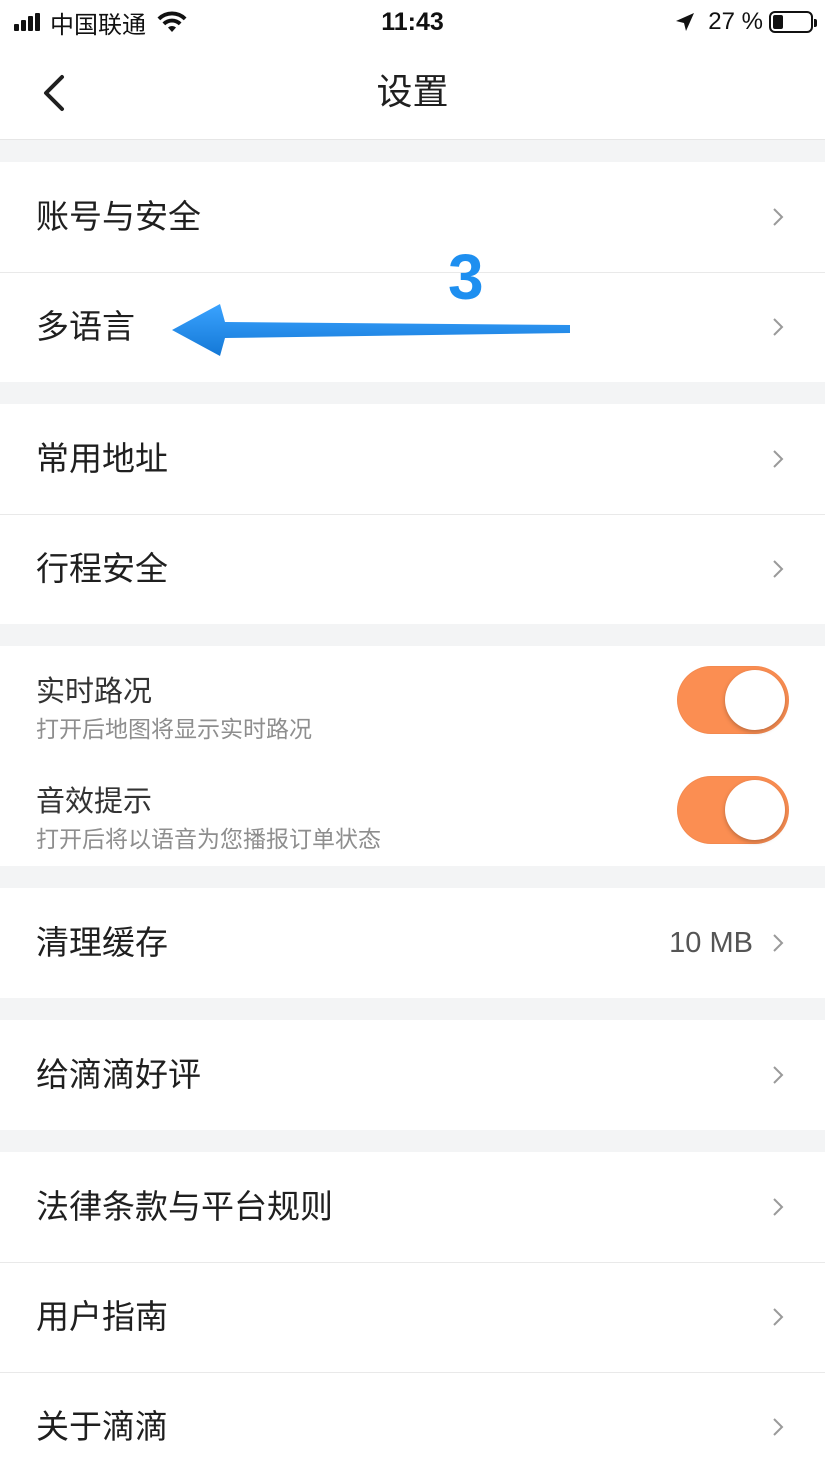 This screenshot has width=825, height=1482. I want to click on battery-fill, so click(778, 22).